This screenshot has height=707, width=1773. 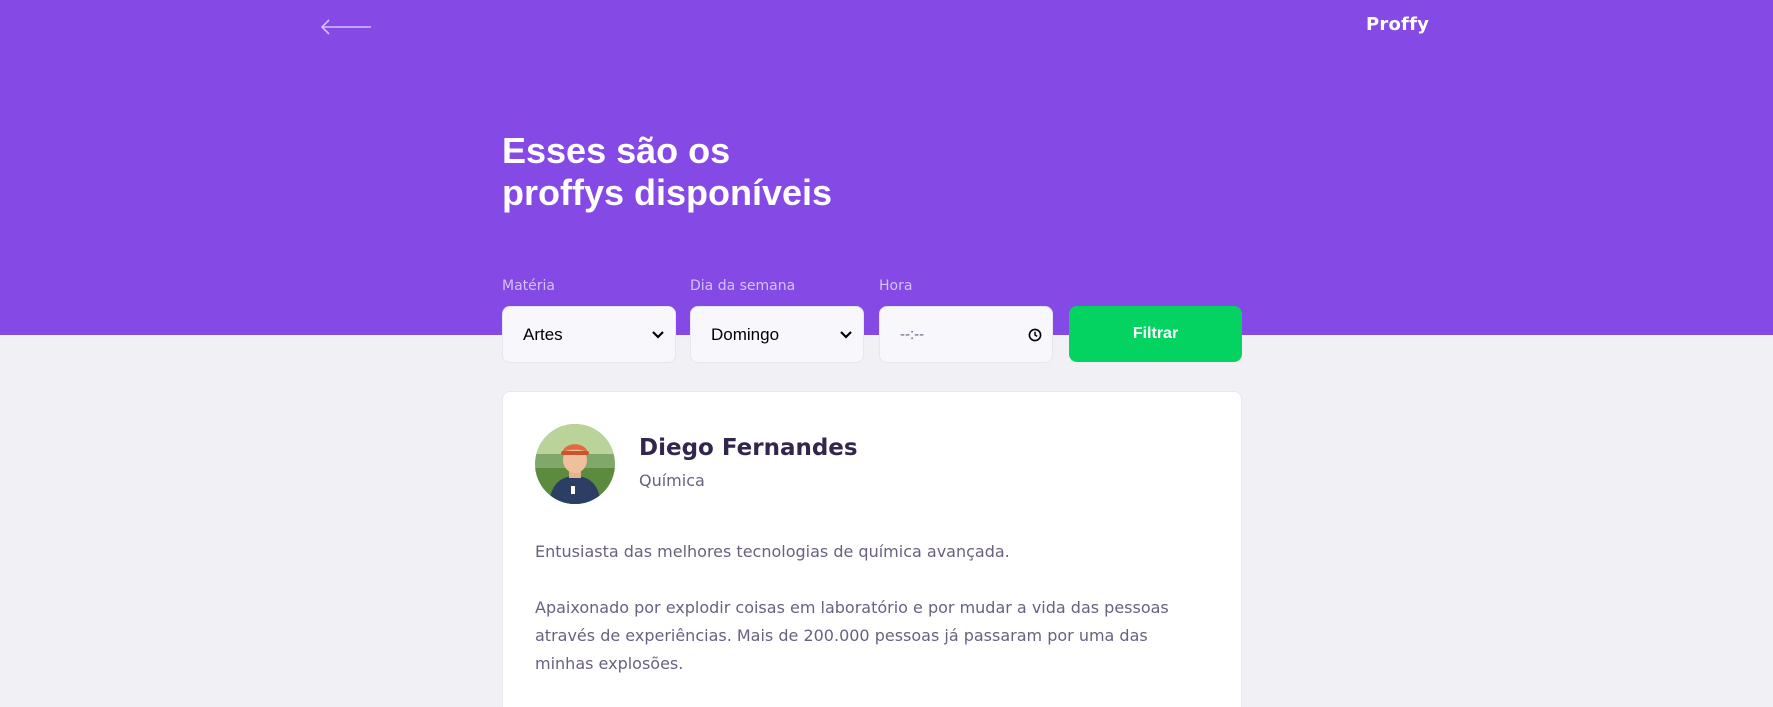 What do you see at coordinates (1035, 335) in the screenshot?
I see `clock-icon` at bounding box center [1035, 335].